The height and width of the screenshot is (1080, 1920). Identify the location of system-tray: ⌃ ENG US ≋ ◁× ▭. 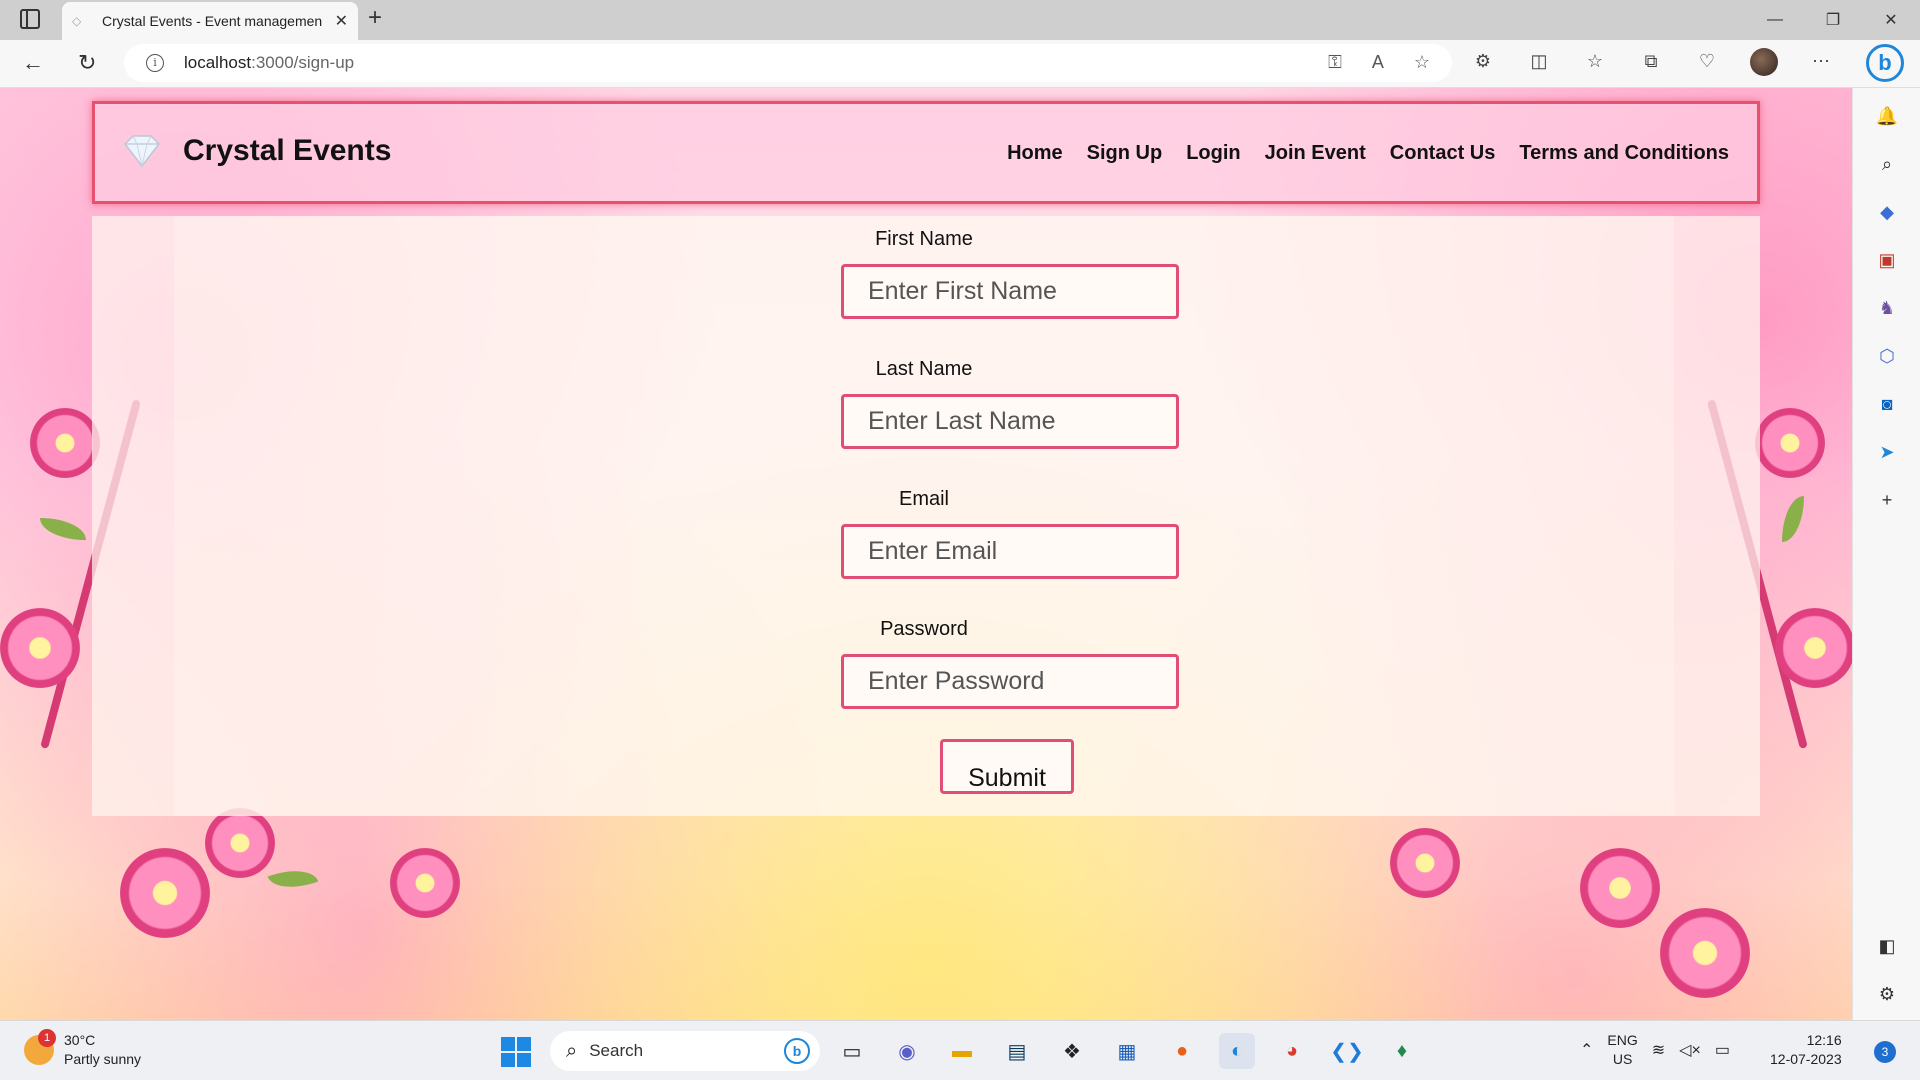
(1655, 1050).